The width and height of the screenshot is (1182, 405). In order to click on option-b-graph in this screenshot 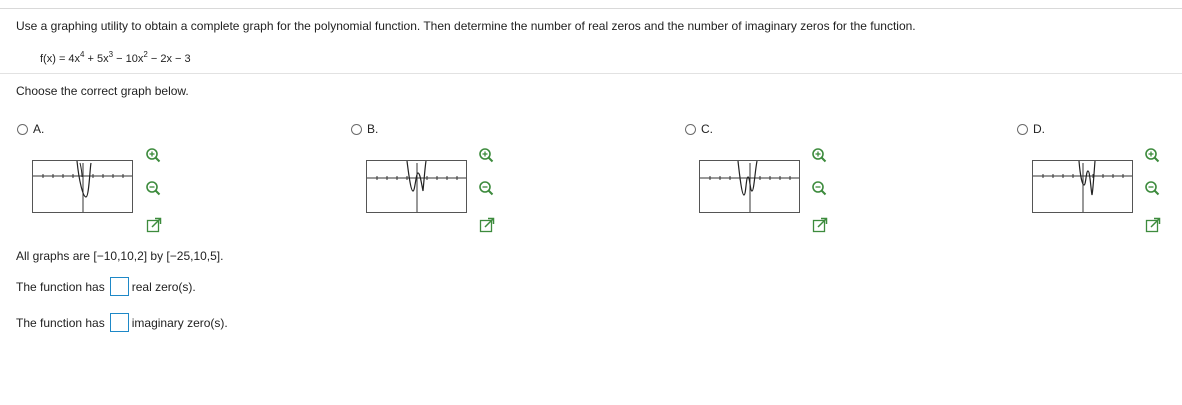, I will do `click(416, 186)`.